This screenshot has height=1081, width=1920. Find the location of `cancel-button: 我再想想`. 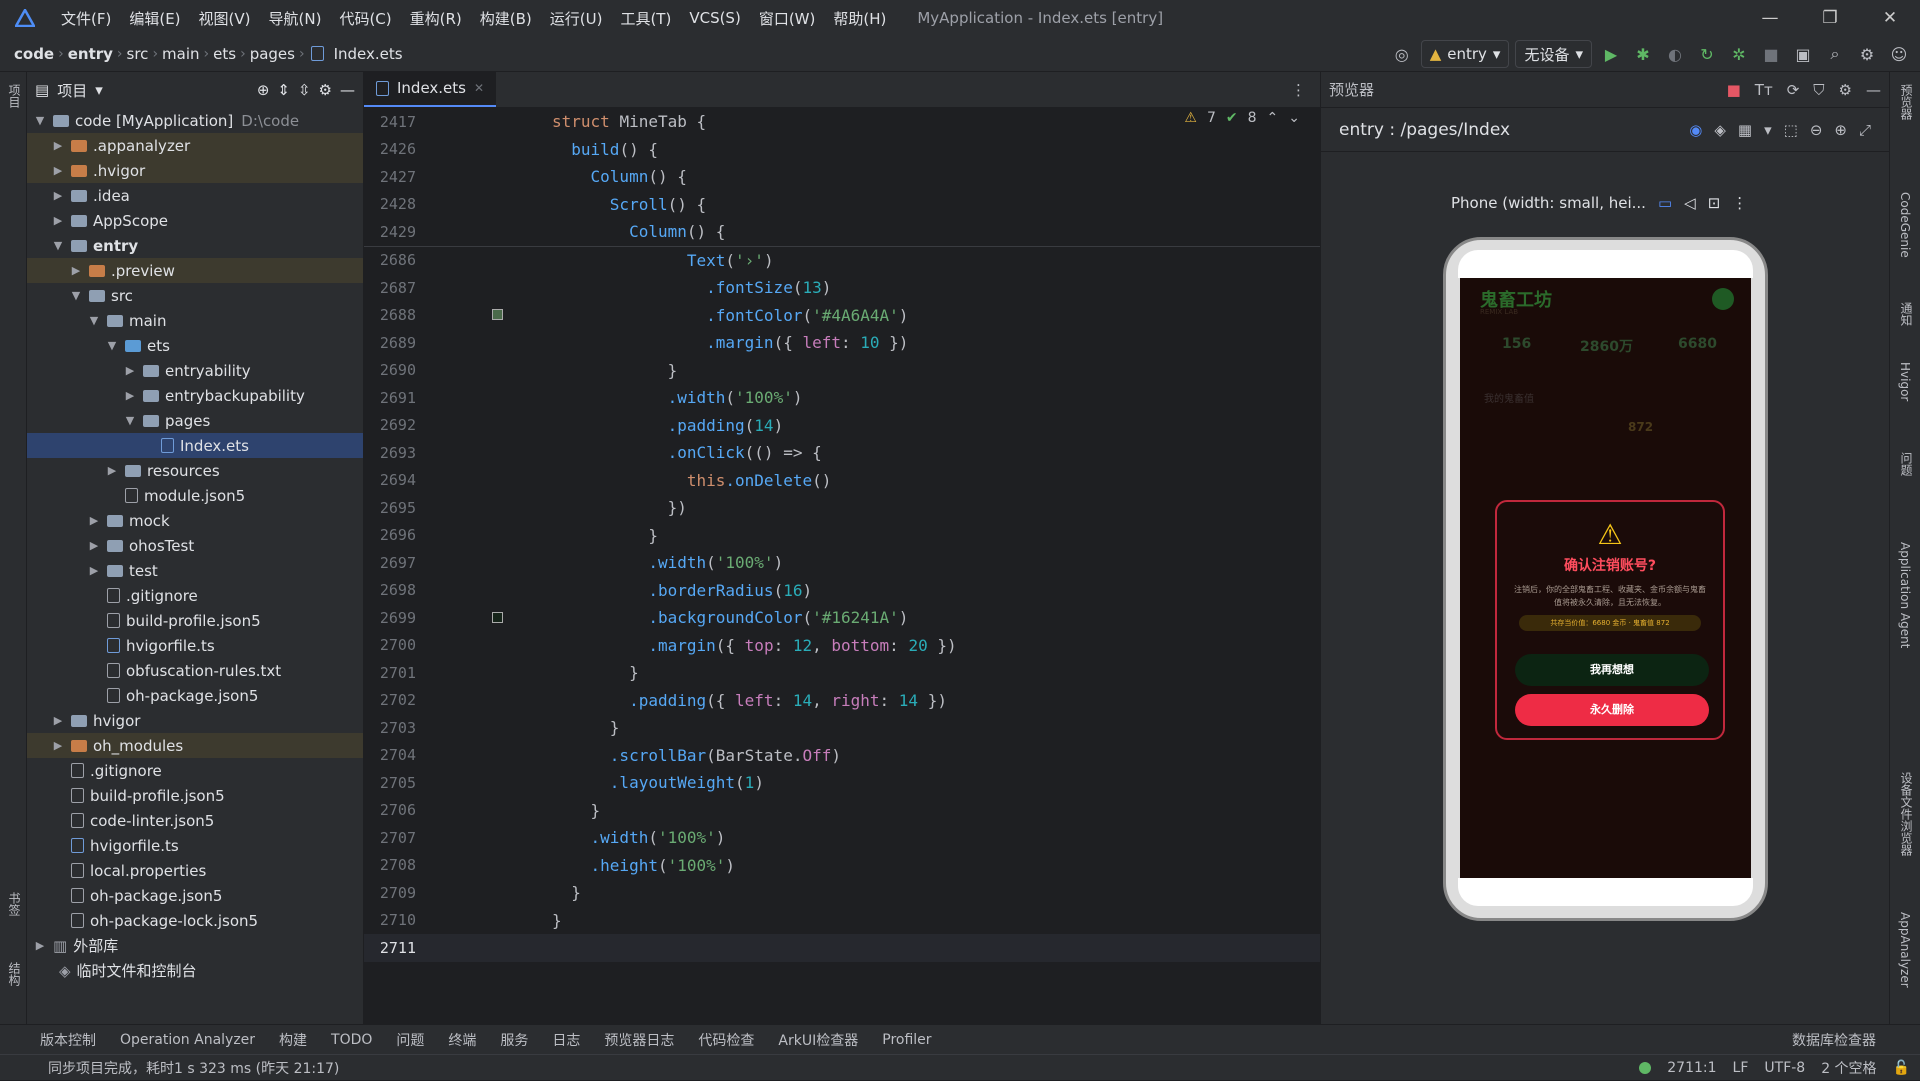

cancel-button: 我再想想 is located at coordinates (1612, 670).